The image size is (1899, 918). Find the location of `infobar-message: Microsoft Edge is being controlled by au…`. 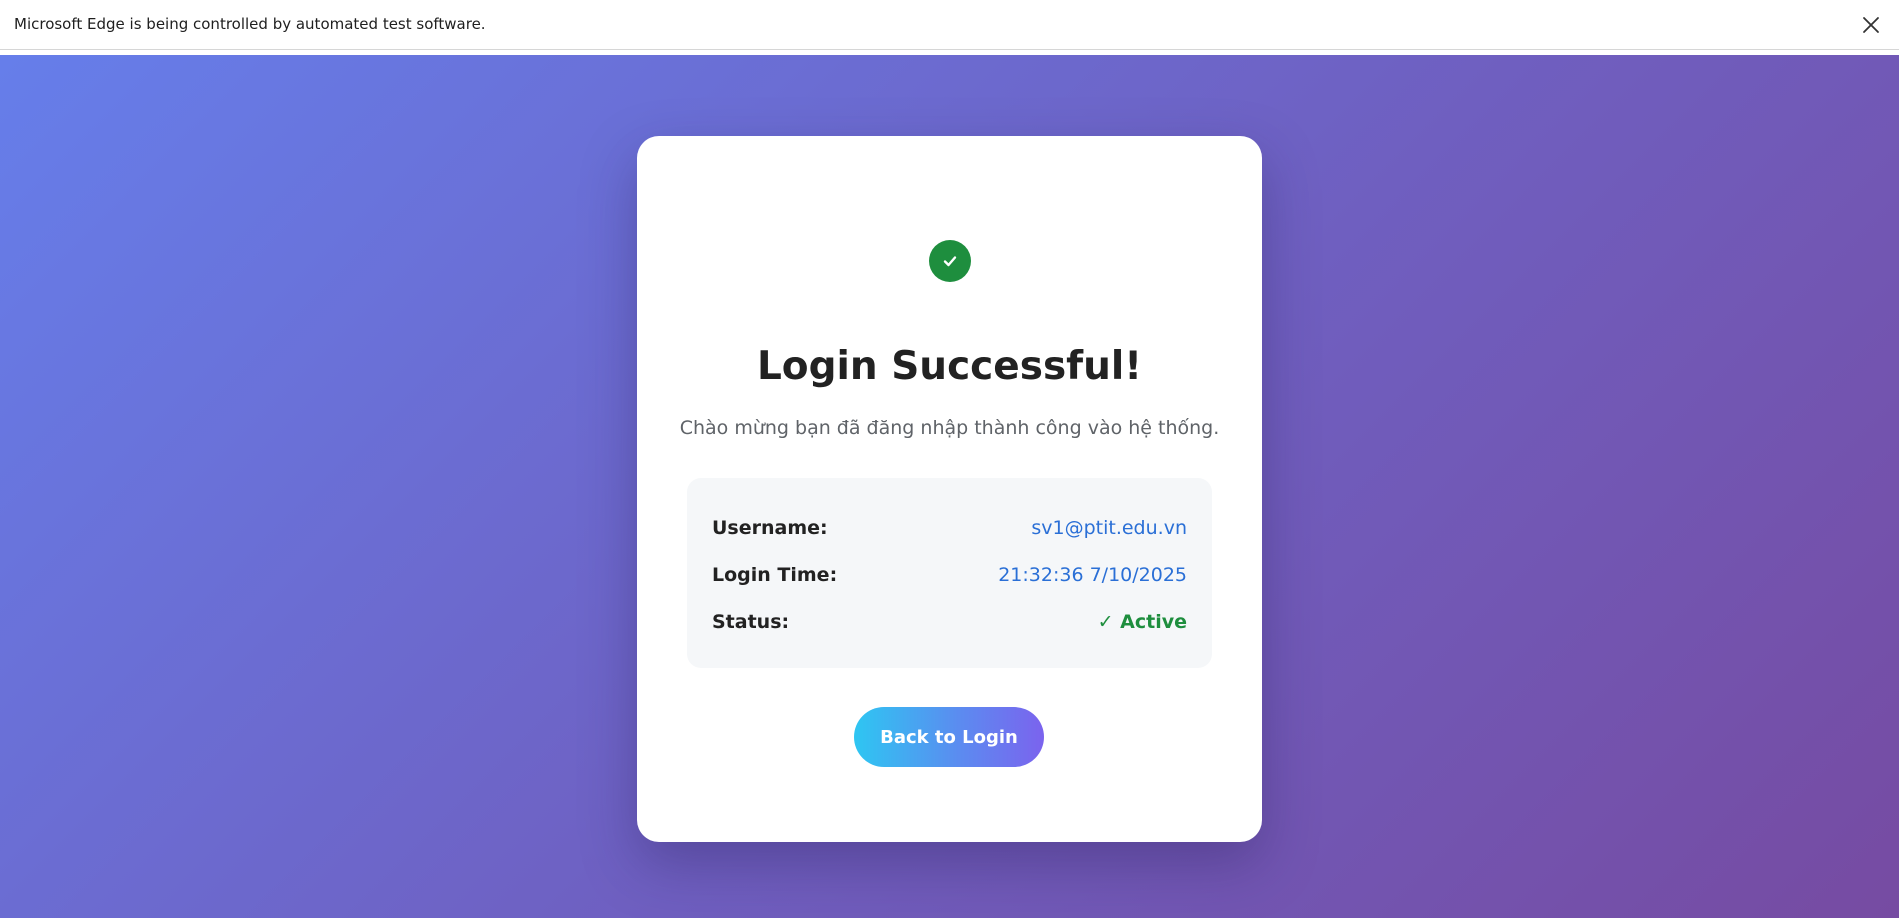

infobar-message: Microsoft Edge is being controlled by au… is located at coordinates (250, 24).